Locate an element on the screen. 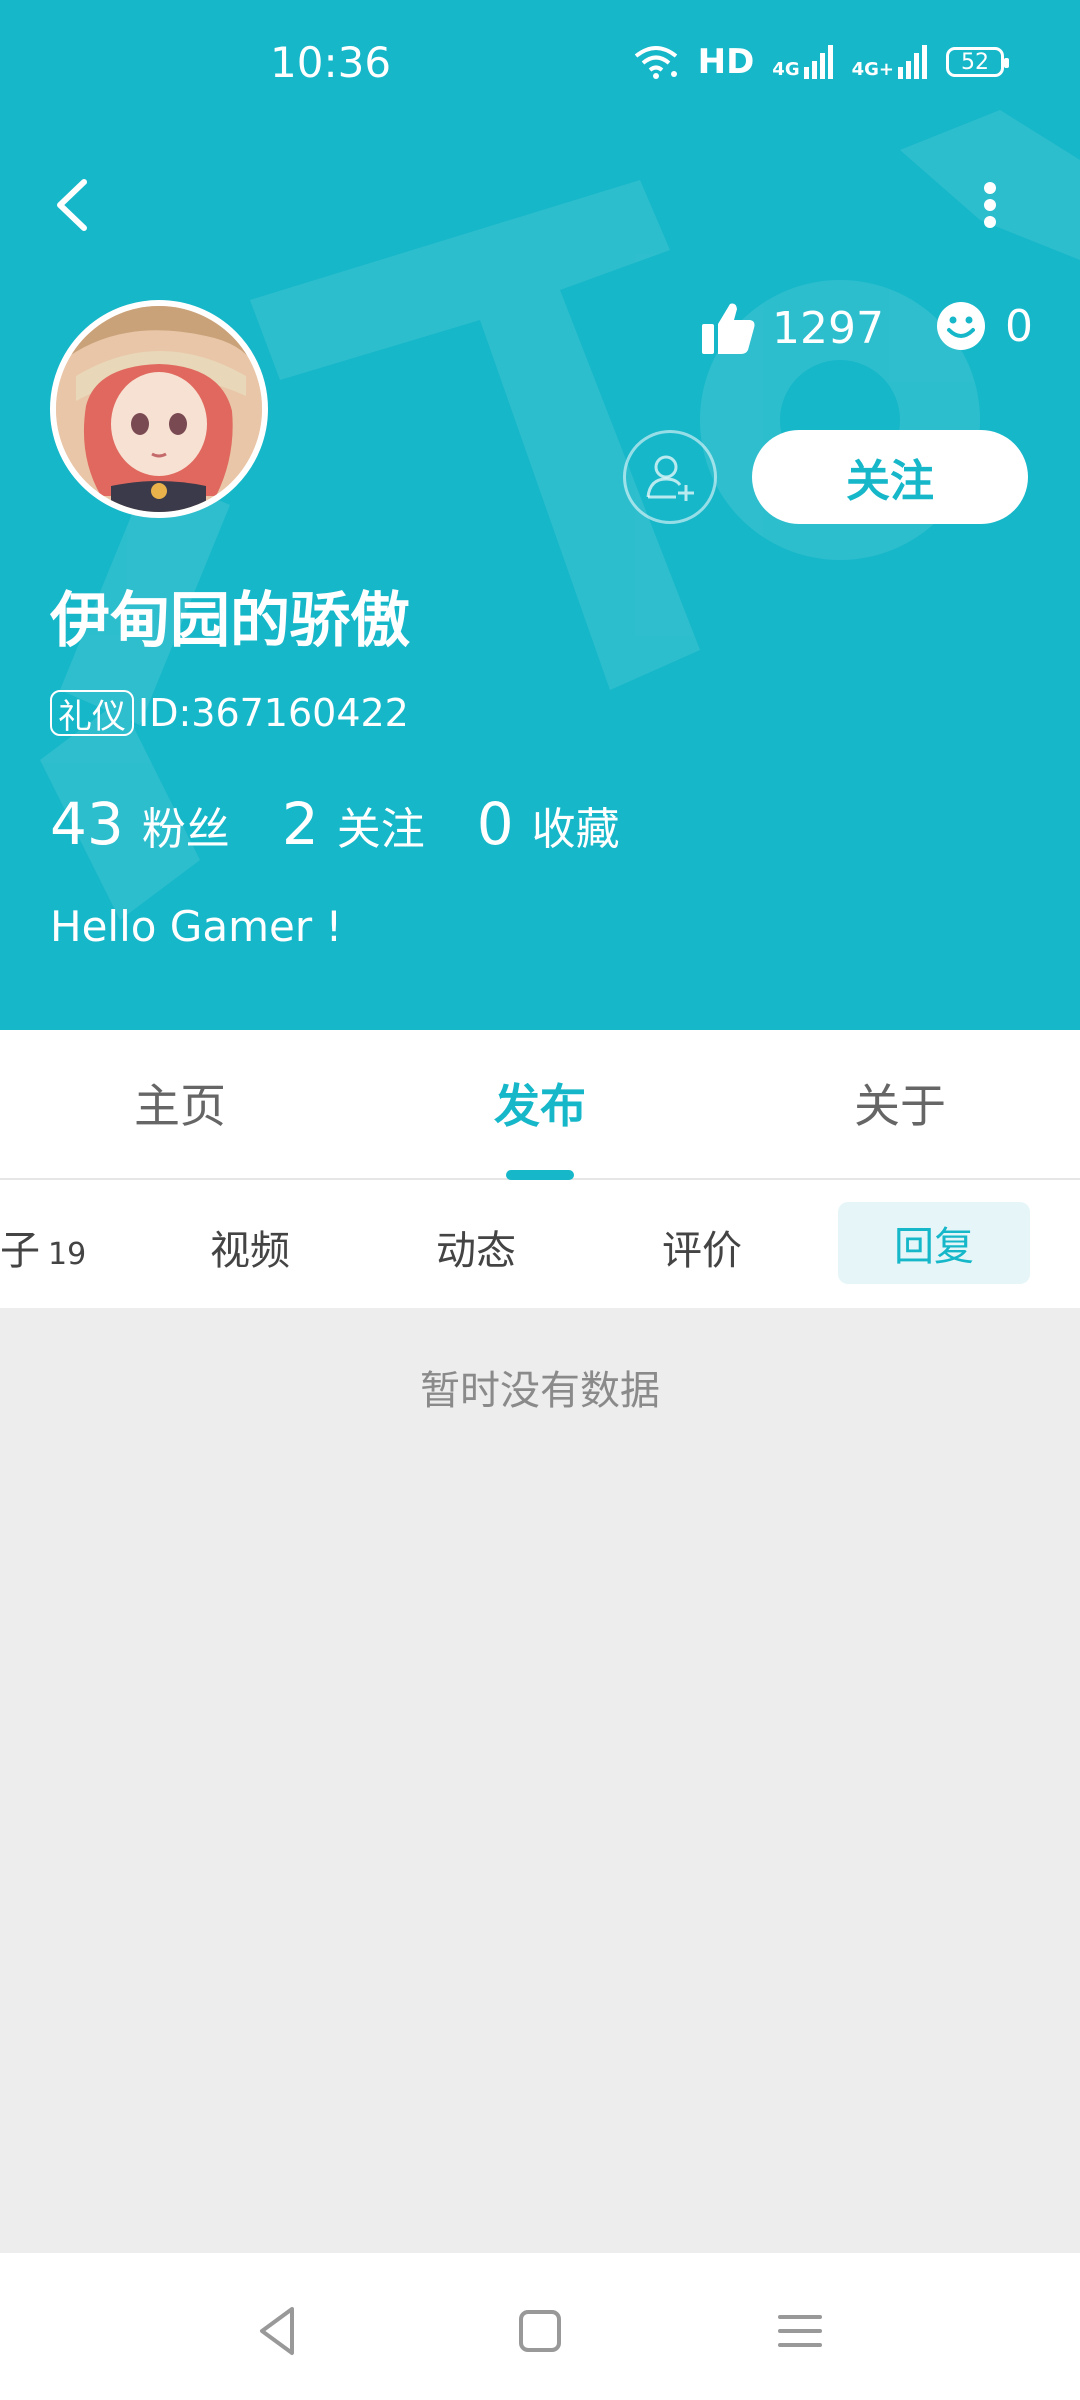 This screenshot has height=2400, width=1080. back-triangle-icon is located at coordinates (277, 2331).